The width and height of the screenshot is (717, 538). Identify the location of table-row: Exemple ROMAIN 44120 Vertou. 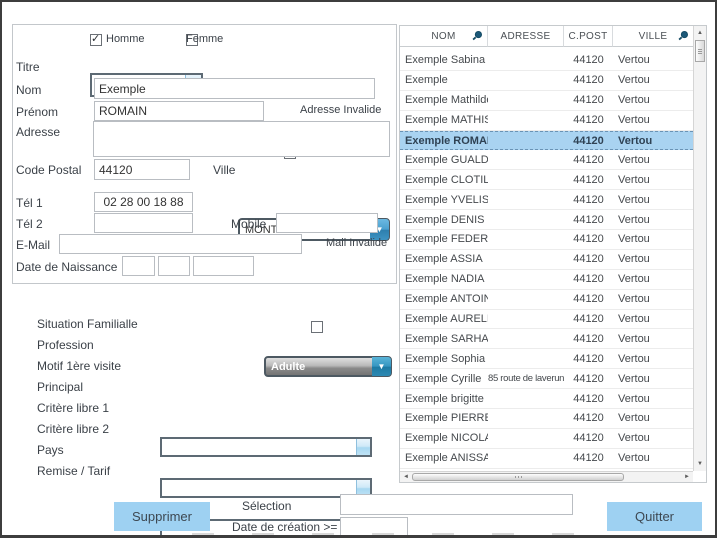
(546, 140).